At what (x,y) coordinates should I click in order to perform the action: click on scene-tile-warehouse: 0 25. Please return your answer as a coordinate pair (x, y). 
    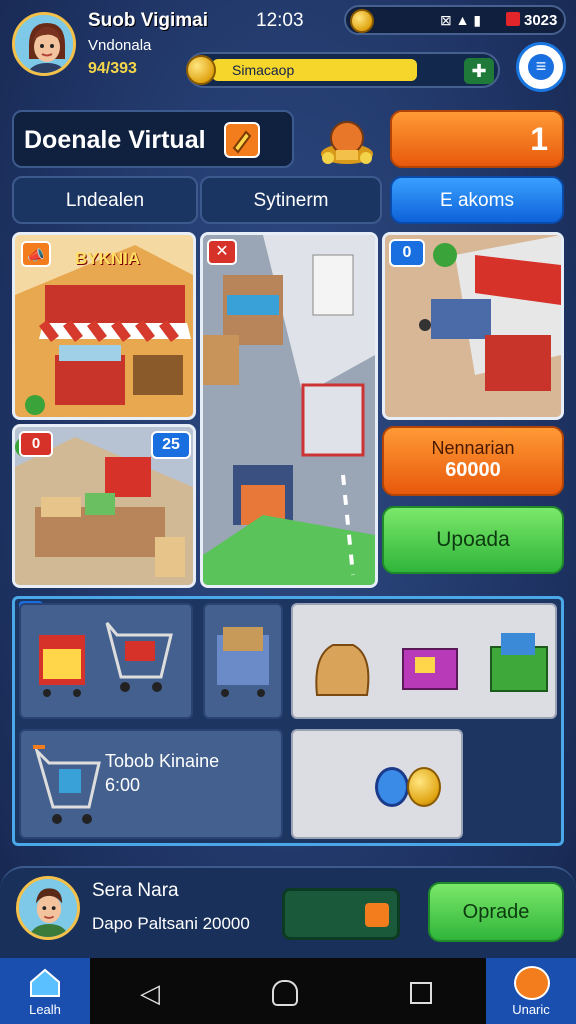
    Looking at the image, I should click on (104, 506).